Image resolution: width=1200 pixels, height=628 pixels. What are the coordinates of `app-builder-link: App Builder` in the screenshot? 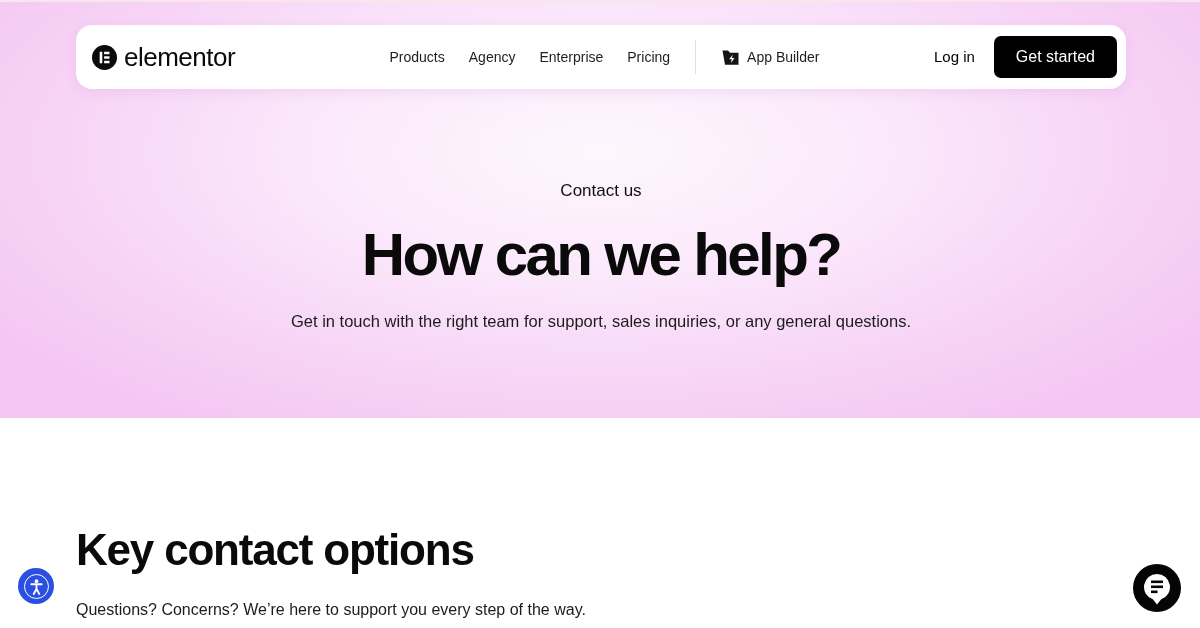 It's located at (771, 57).